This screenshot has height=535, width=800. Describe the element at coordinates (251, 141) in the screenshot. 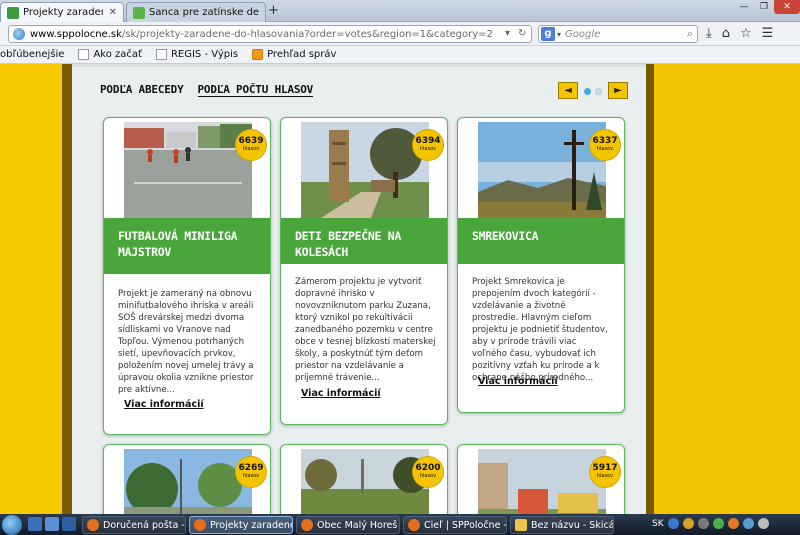

I see `vote-count: 6639` at that location.